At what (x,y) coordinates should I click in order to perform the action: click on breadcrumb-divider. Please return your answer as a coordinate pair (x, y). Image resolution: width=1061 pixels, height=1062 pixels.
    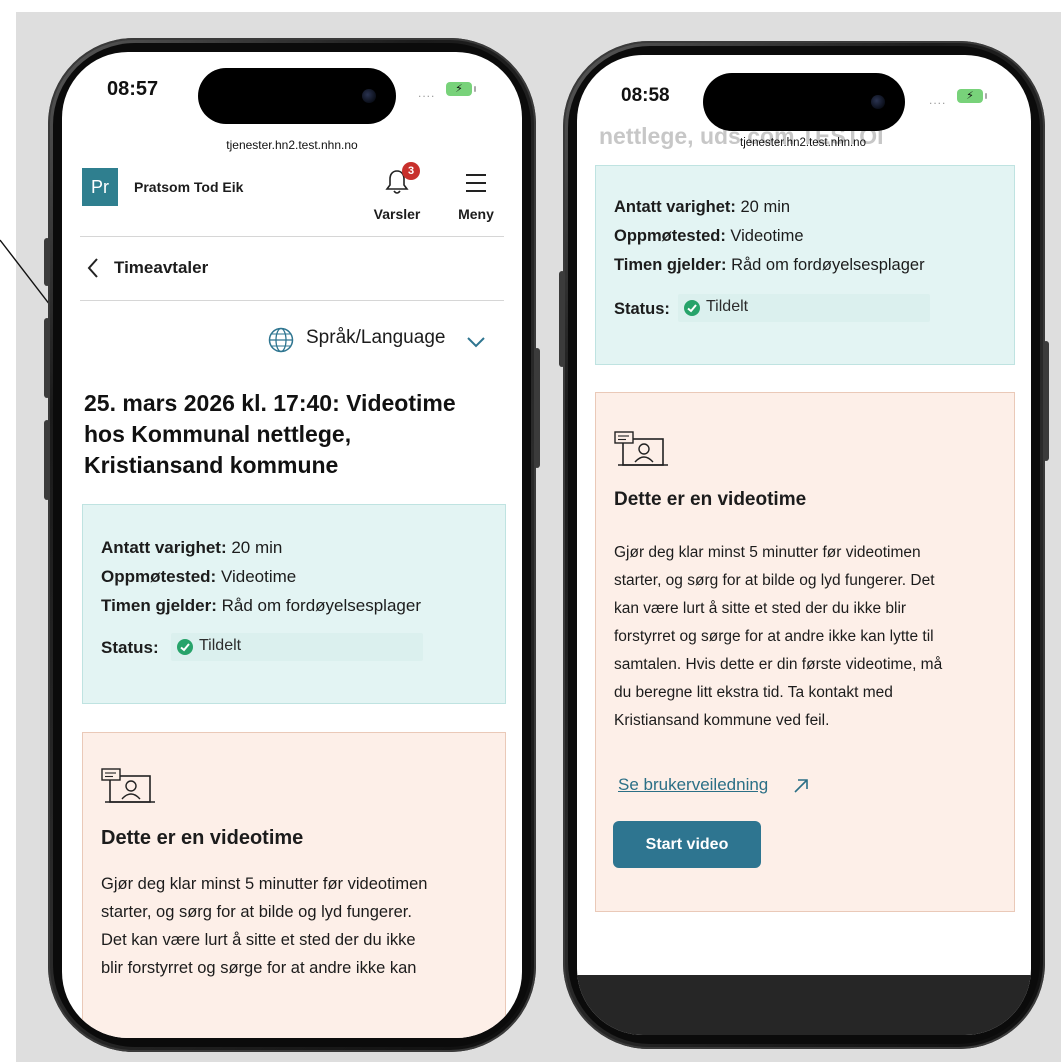
    Looking at the image, I should click on (292, 300).